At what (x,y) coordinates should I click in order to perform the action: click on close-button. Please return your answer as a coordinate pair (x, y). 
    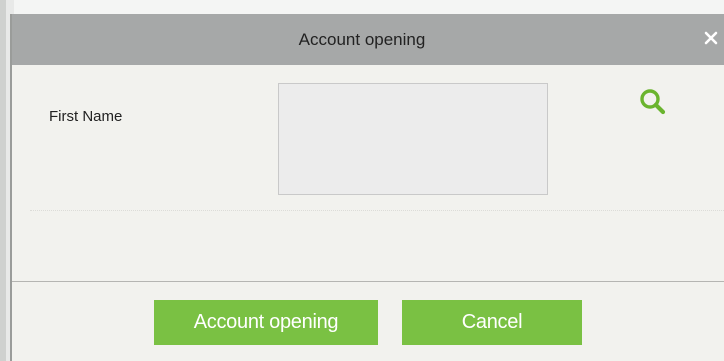
    Looking at the image, I should click on (711, 38).